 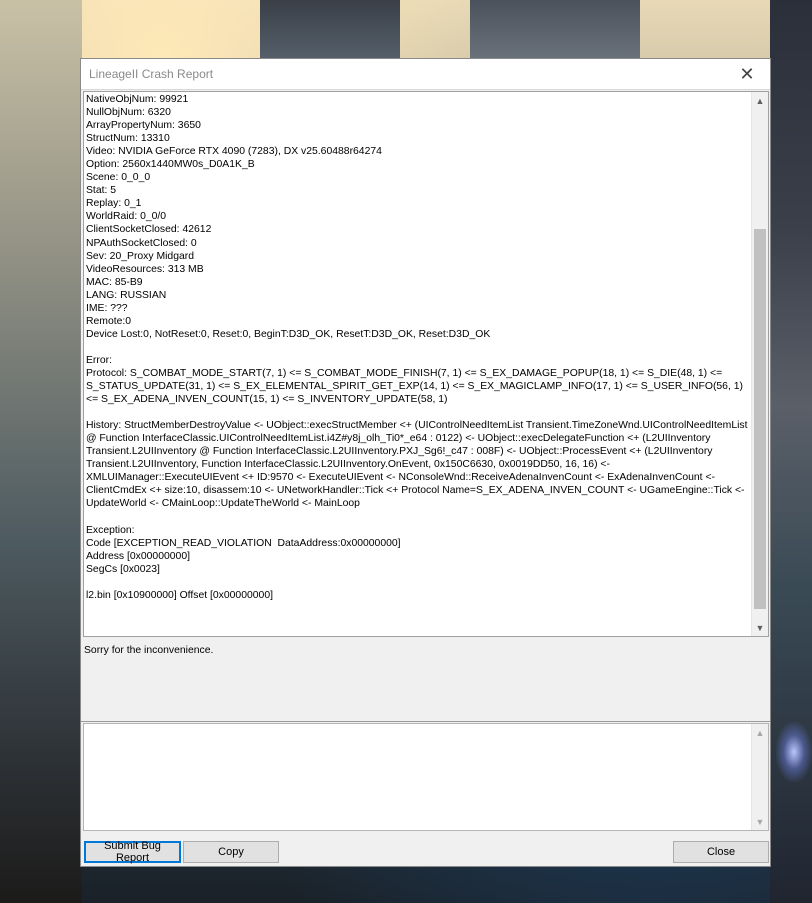 What do you see at coordinates (760, 732) in the screenshot?
I see `comment-scroll-up-arrow-icon: ▲` at bounding box center [760, 732].